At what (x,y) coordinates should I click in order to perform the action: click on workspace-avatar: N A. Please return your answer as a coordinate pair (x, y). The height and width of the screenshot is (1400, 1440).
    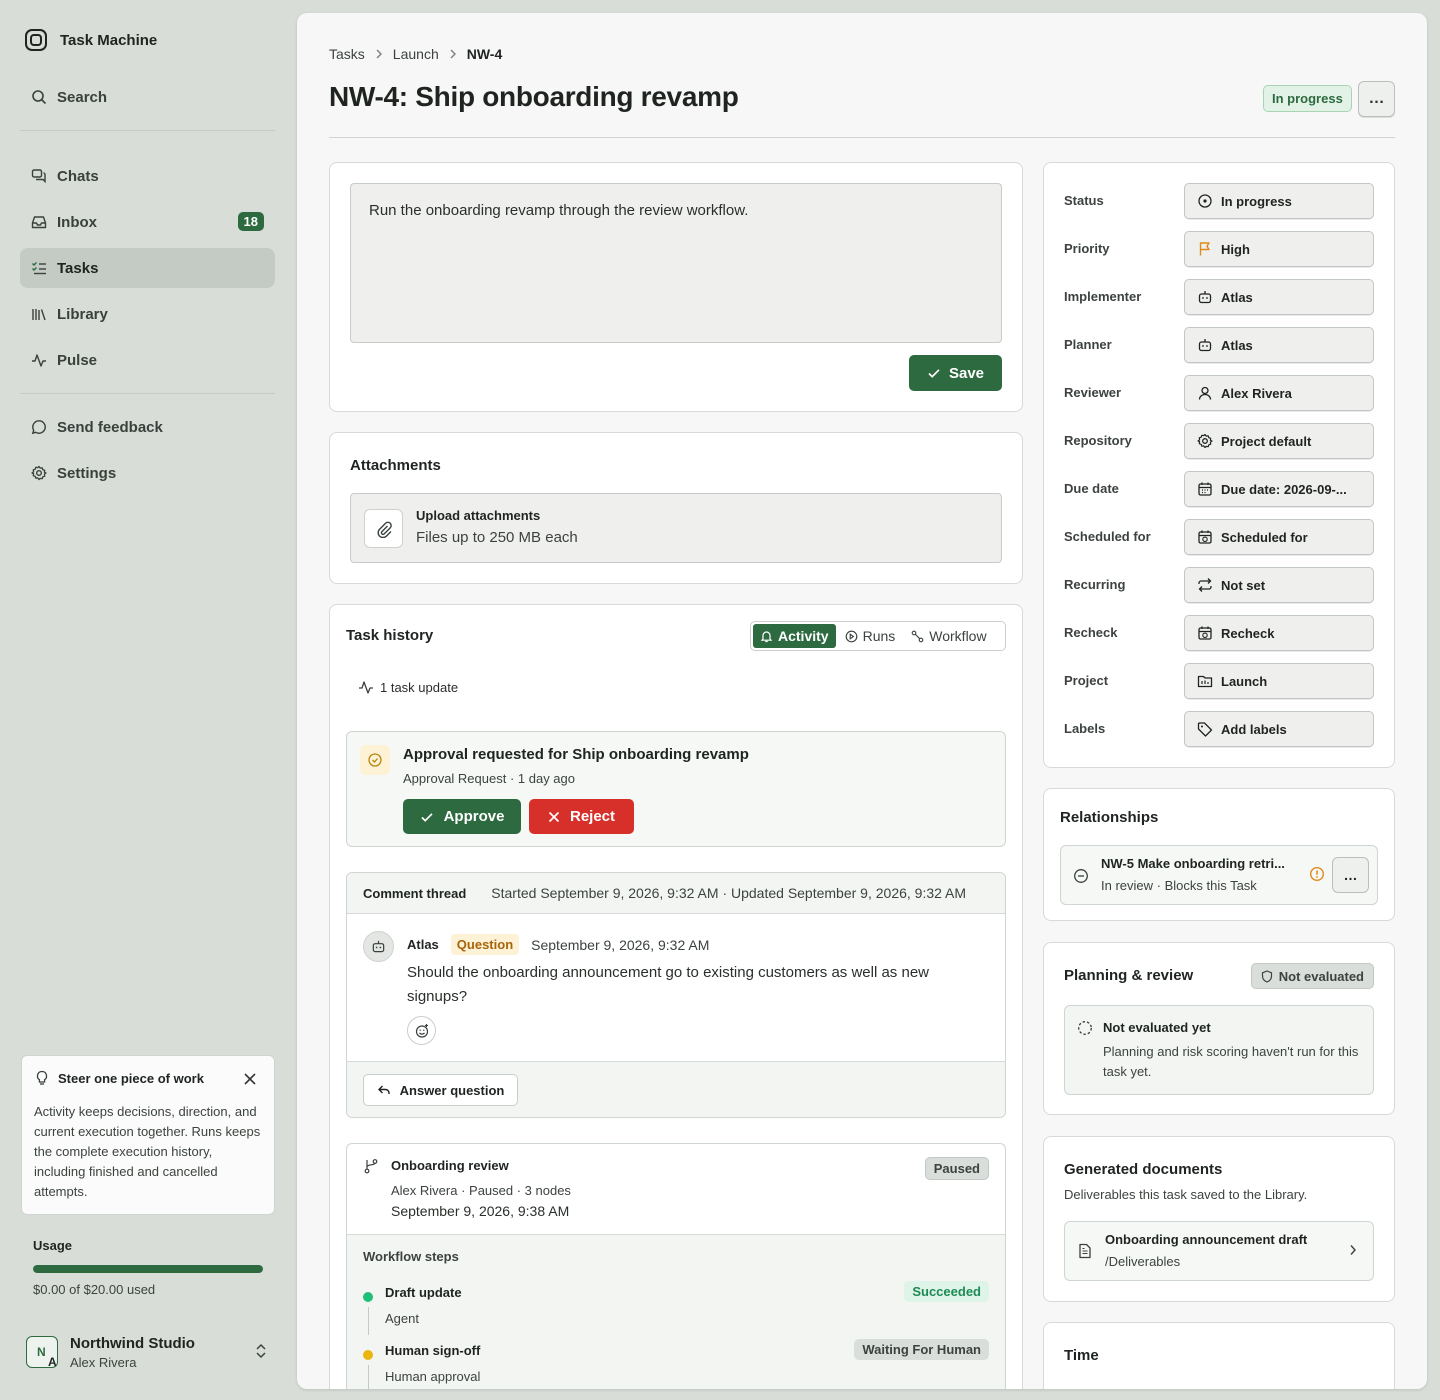
    Looking at the image, I should click on (42, 1352).